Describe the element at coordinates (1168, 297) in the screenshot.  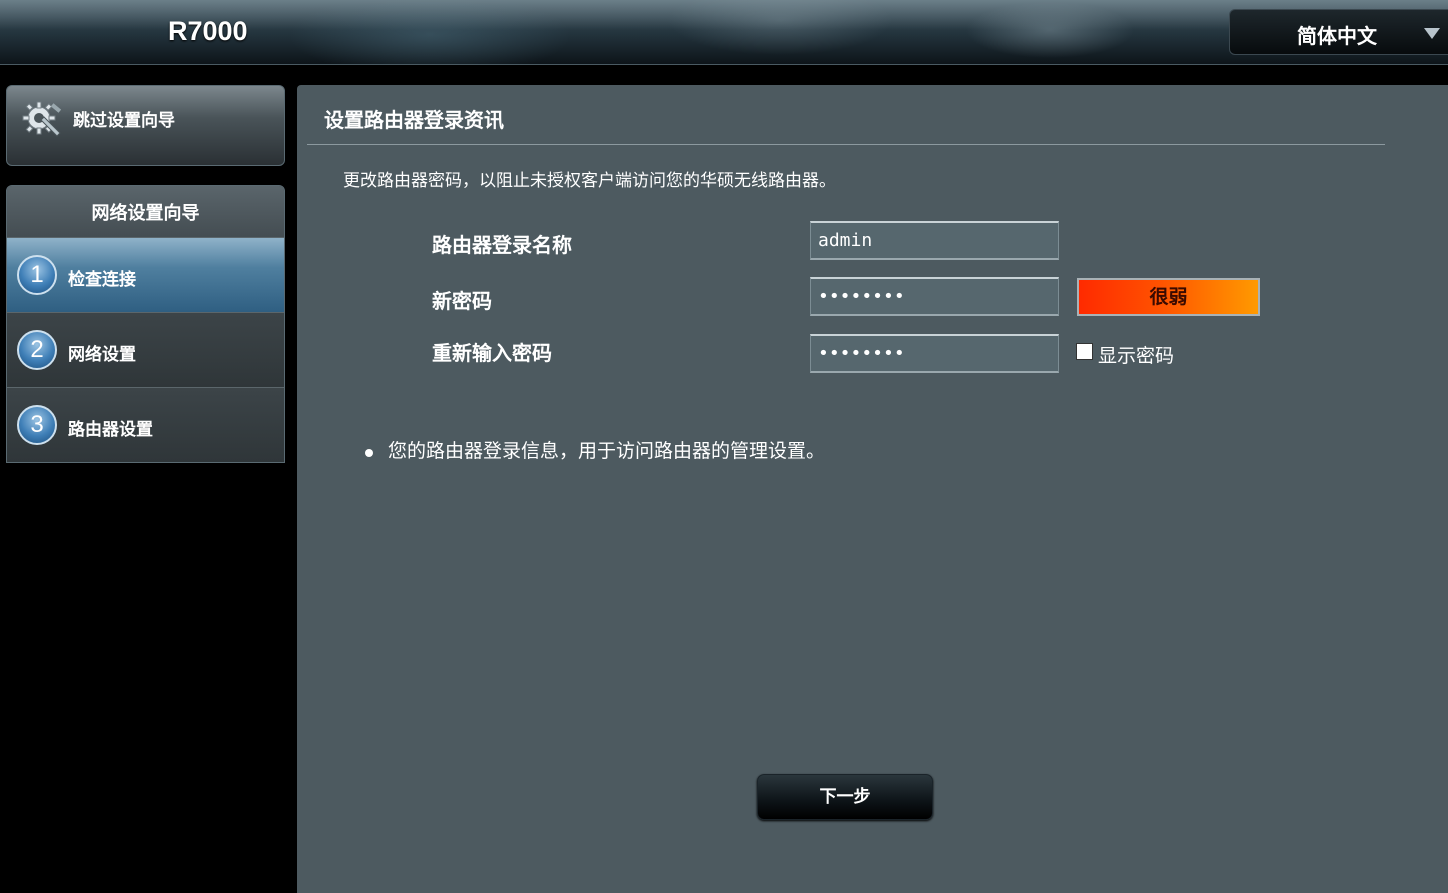
I see `password-strength-badge: 很弱` at that location.